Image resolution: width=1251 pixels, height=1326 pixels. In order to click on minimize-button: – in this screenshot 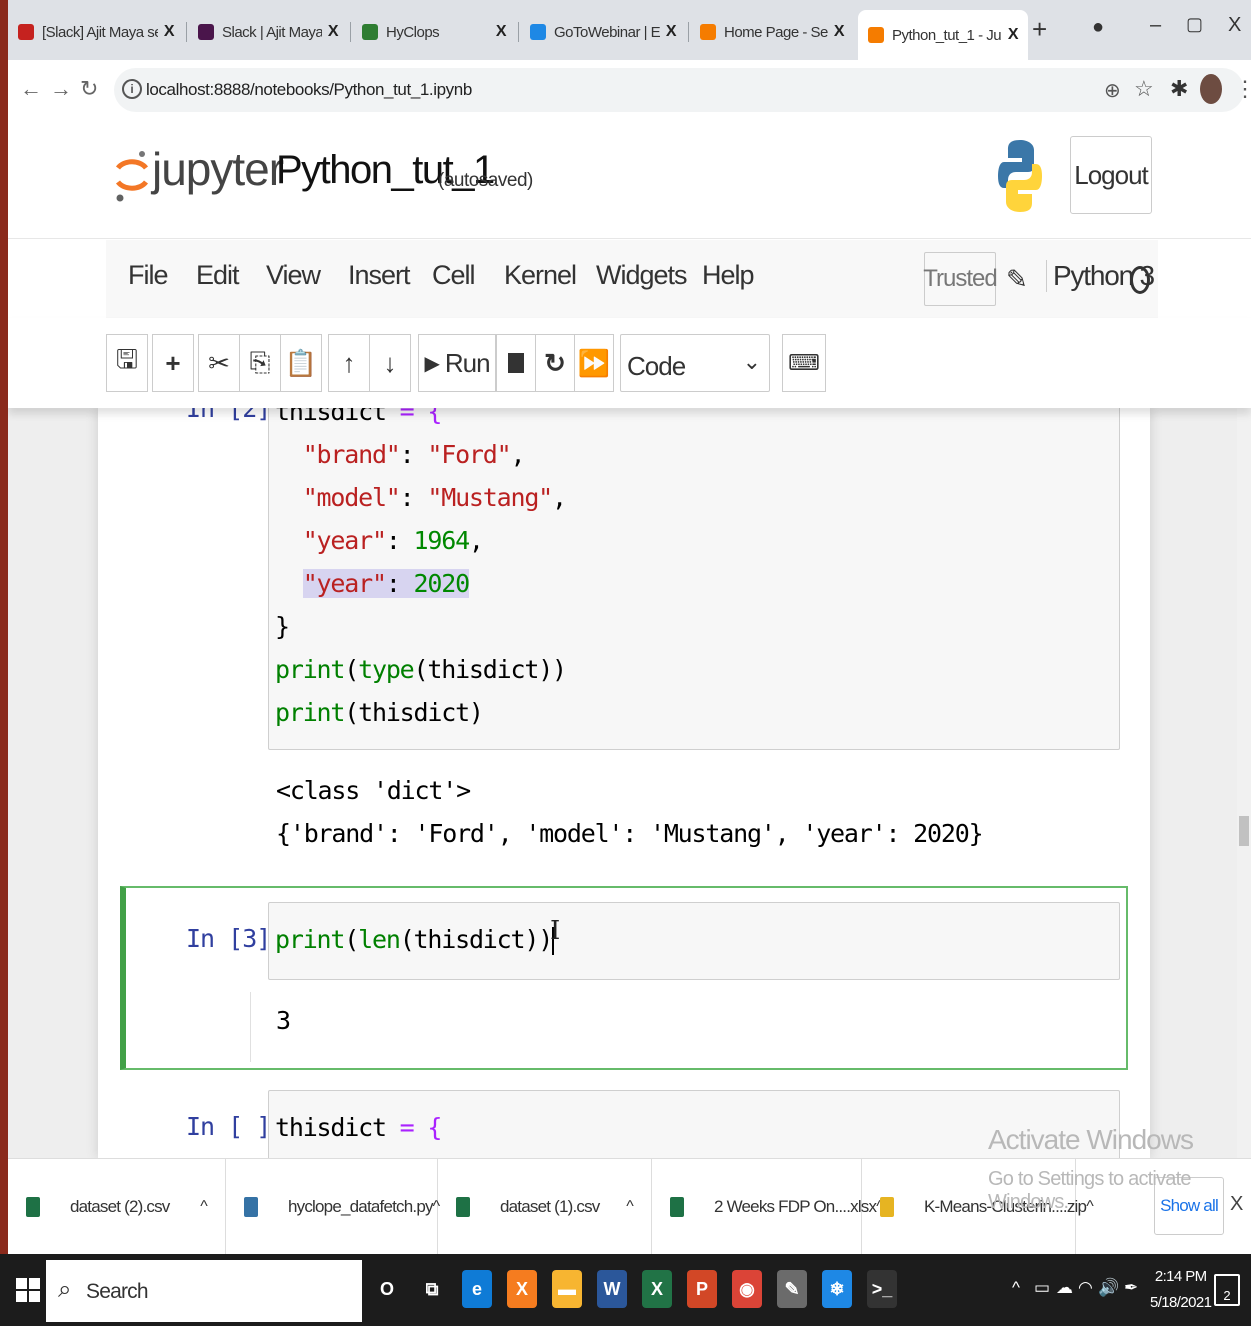, I will do `click(1155, 25)`.